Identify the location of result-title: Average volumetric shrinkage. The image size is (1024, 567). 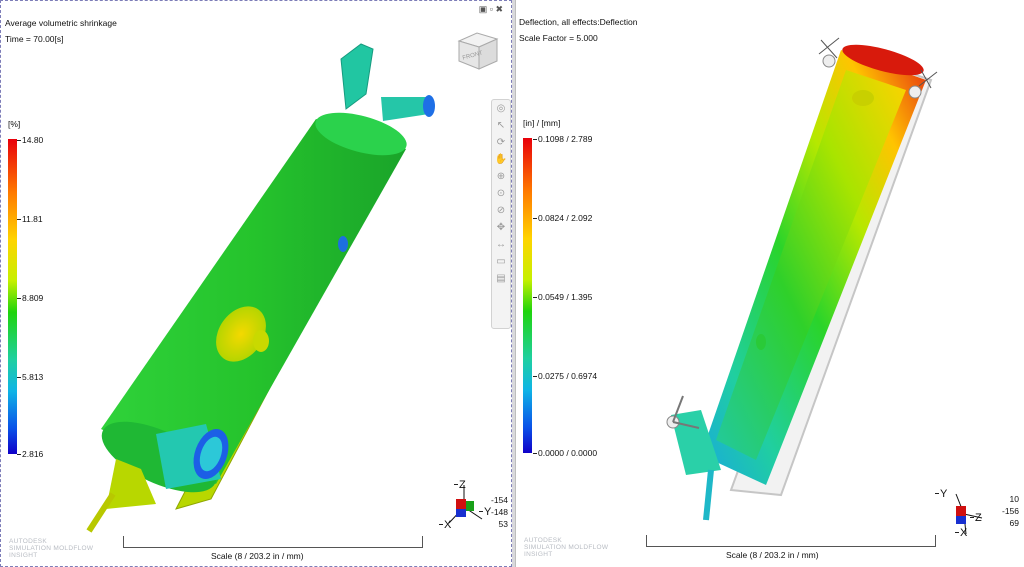
(61, 23).